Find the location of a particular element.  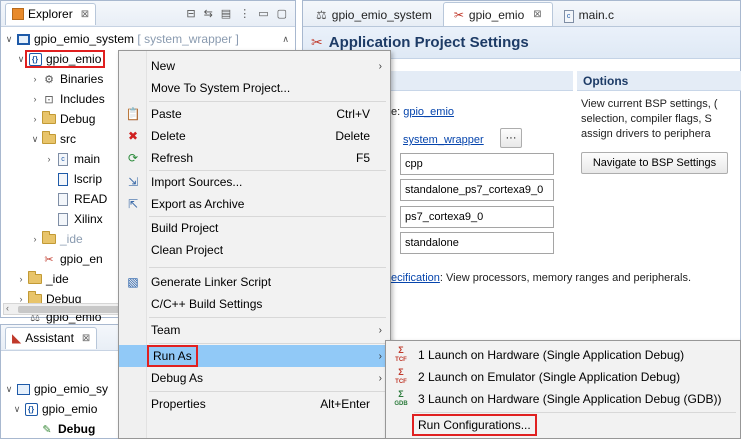

tree-item-system-project: ∨ gpio_emio_system [ system_wrapper ] ∧ is located at coordinates (148, 39).